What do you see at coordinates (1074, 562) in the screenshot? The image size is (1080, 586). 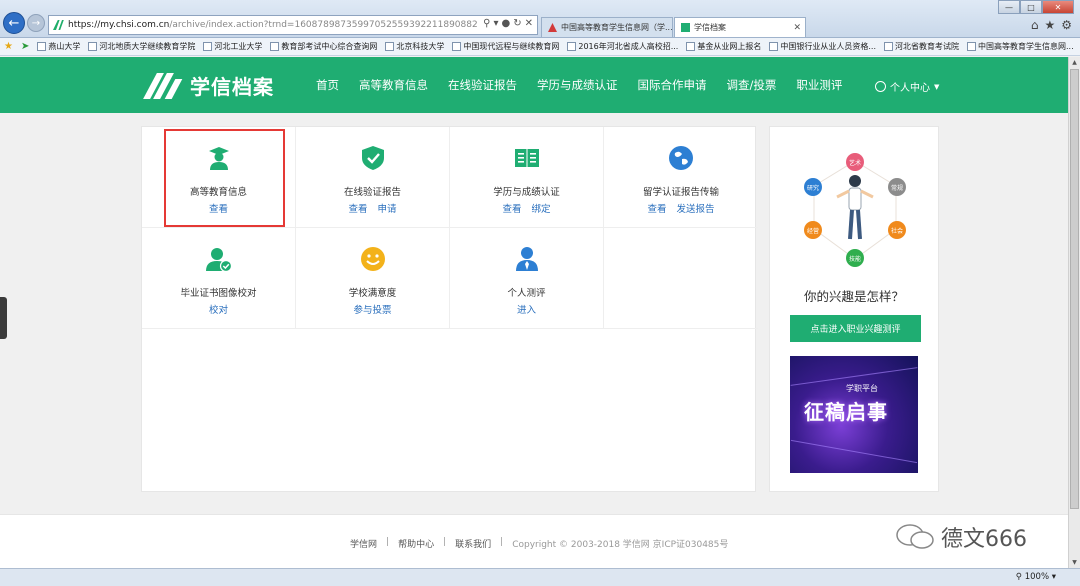 I see `scroll-down-icon: ▼` at bounding box center [1074, 562].